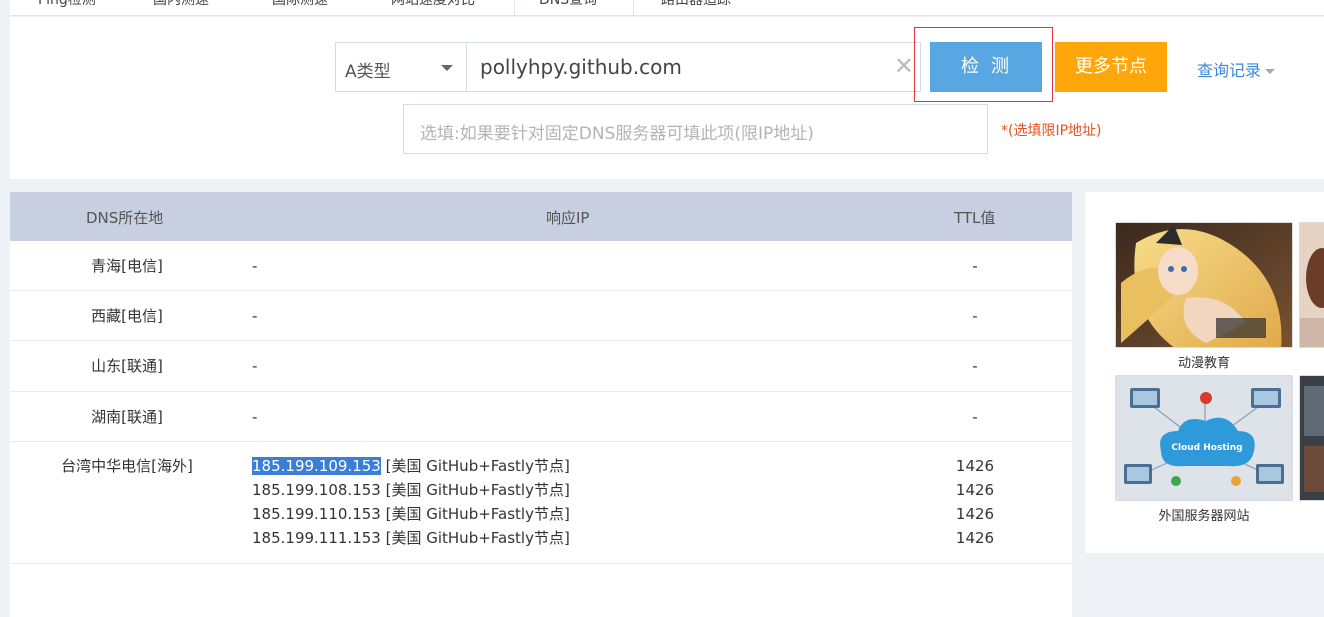 The image size is (1324, 617). What do you see at coordinates (975, 502) in the screenshot?
I see `row-ttl-list: 1426 1426 1426 1426` at bounding box center [975, 502].